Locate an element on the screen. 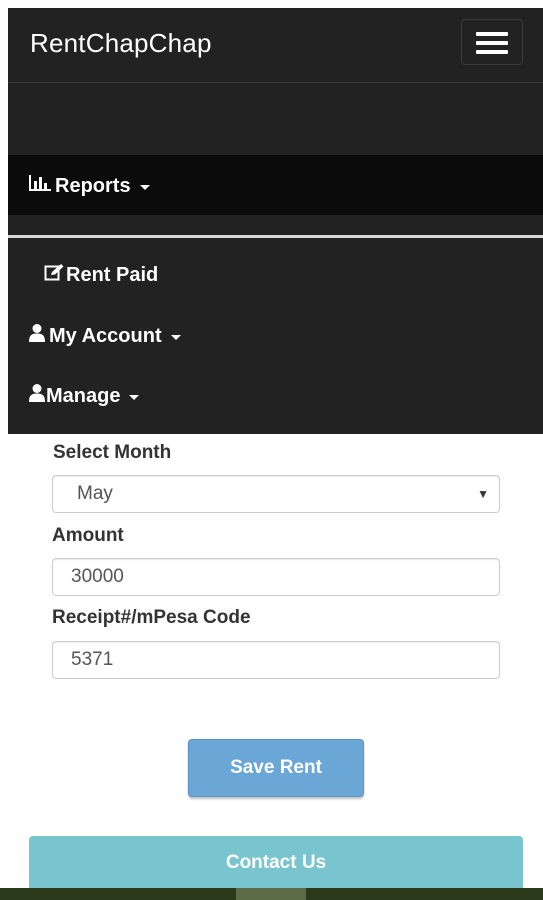 The width and height of the screenshot is (543, 900). chevron-down-icon: ▼ is located at coordinates (483, 494).